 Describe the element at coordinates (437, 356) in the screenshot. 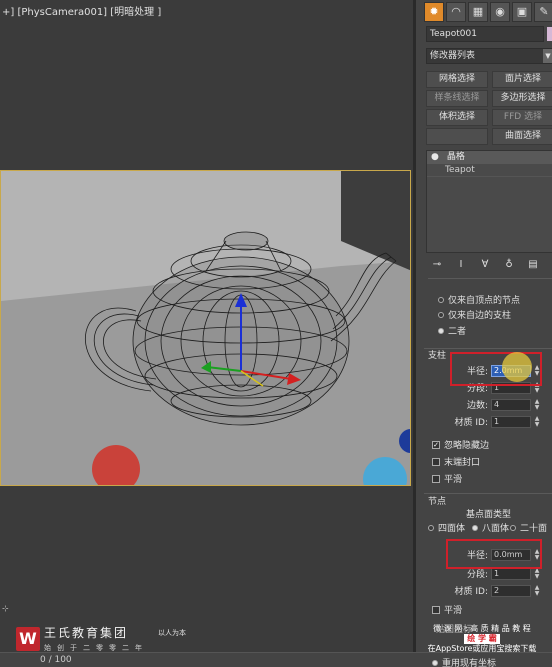

I see `struts-title: 支柱` at that location.